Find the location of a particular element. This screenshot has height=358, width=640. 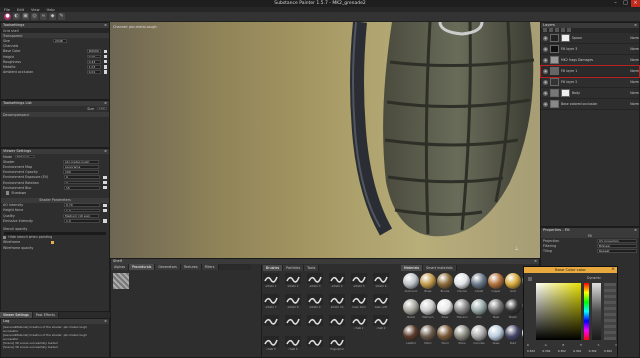

height-force-field: 1.0 is located at coordinates (82, 210).